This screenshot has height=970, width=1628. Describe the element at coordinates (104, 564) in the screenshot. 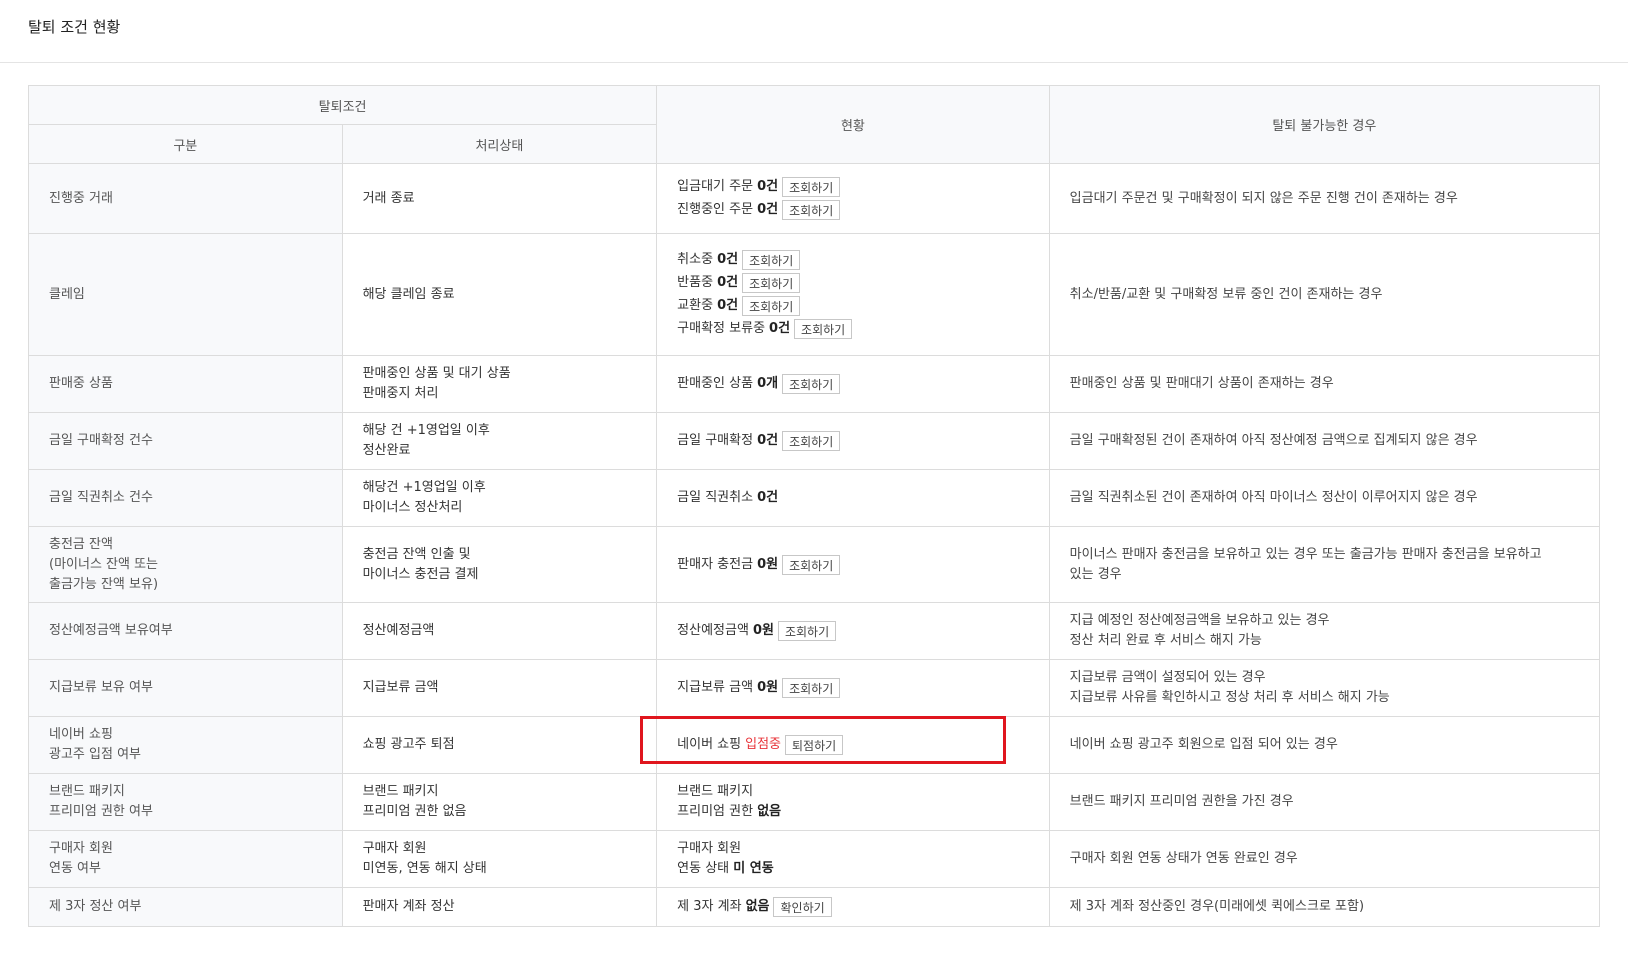

I see `category-label: (마이너스 잔액 또는` at that location.